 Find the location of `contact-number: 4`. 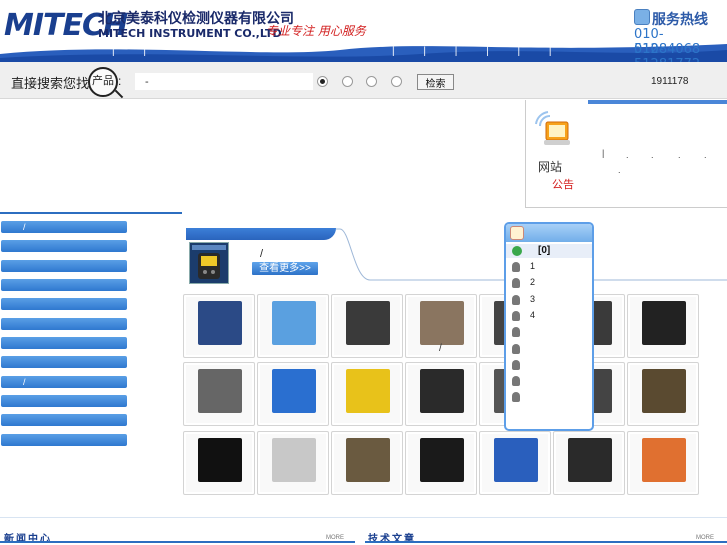

contact-number: 4 is located at coordinates (532, 315).